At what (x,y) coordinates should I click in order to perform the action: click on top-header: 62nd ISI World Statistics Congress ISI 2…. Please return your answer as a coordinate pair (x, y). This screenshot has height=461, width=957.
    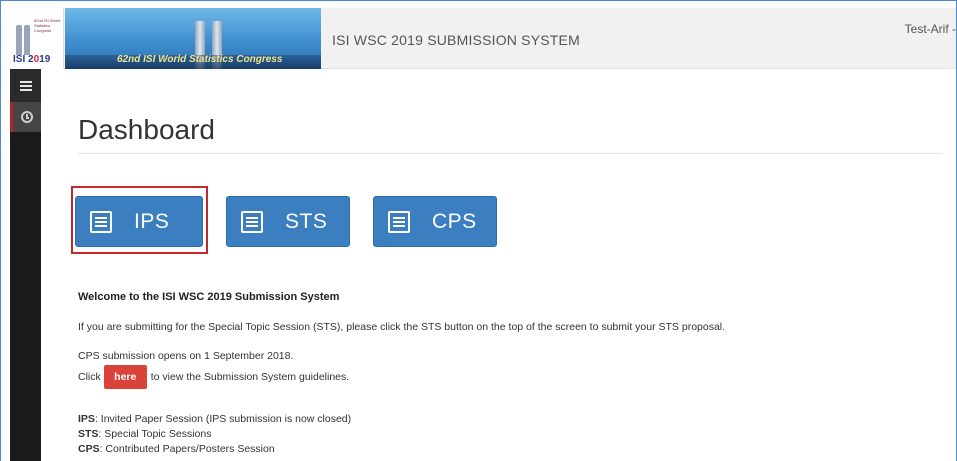
    Looking at the image, I should click on (483, 38).